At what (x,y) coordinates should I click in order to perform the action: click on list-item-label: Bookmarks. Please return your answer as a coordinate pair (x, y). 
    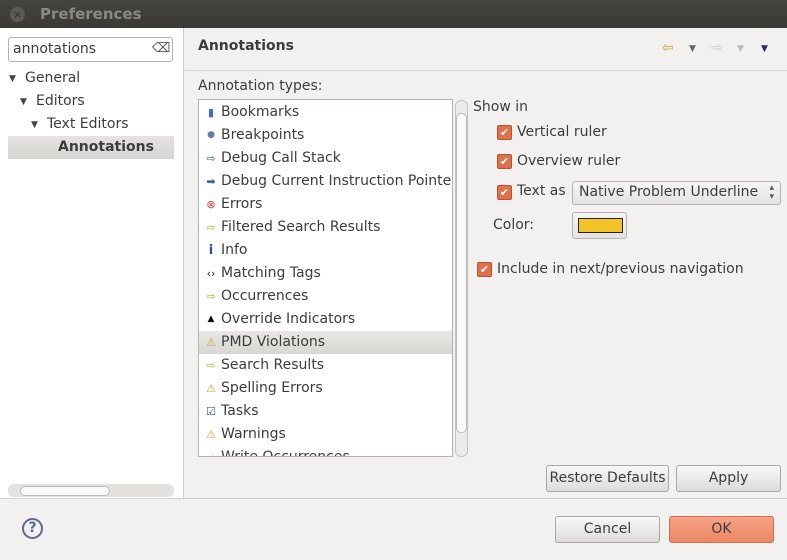
    Looking at the image, I should click on (260, 112).